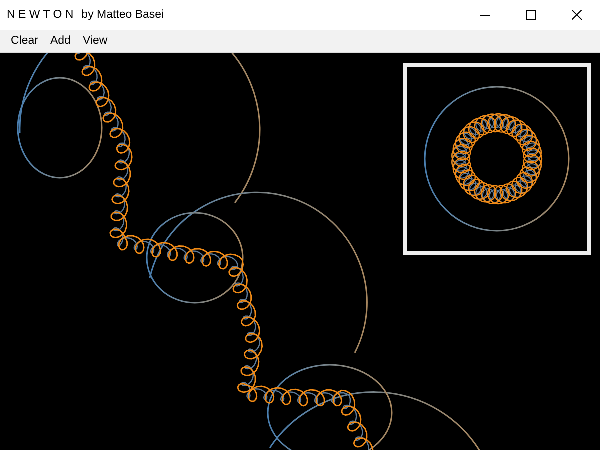 This screenshot has height=450, width=600. What do you see at coordinates (60, 41) in the screenshot?
I see `menu-item: Add` at bounding box center [60, 41].